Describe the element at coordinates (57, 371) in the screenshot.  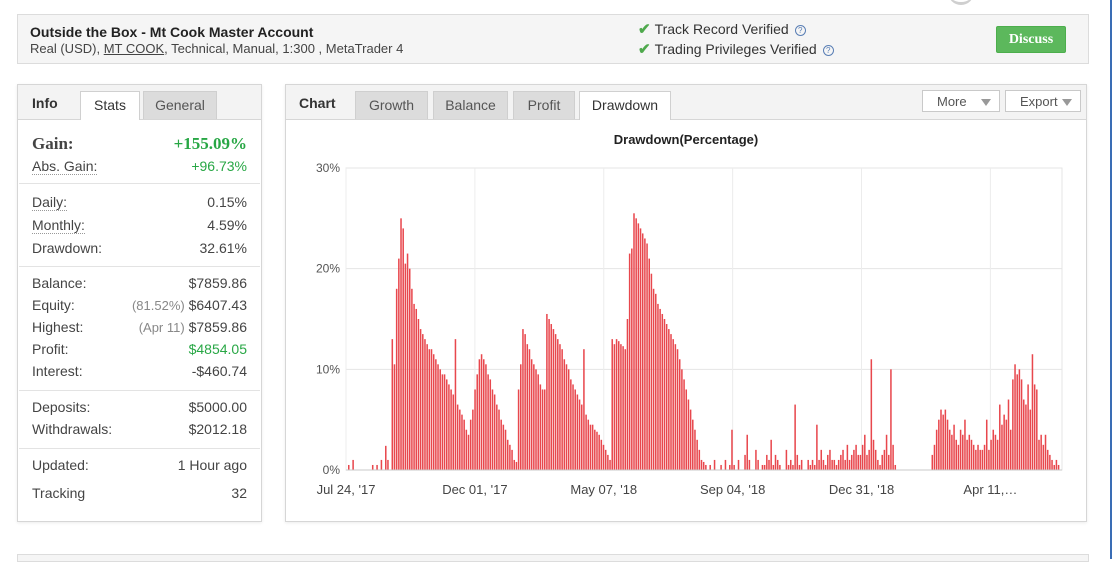
I see `interest-label: Interest:` at that location.